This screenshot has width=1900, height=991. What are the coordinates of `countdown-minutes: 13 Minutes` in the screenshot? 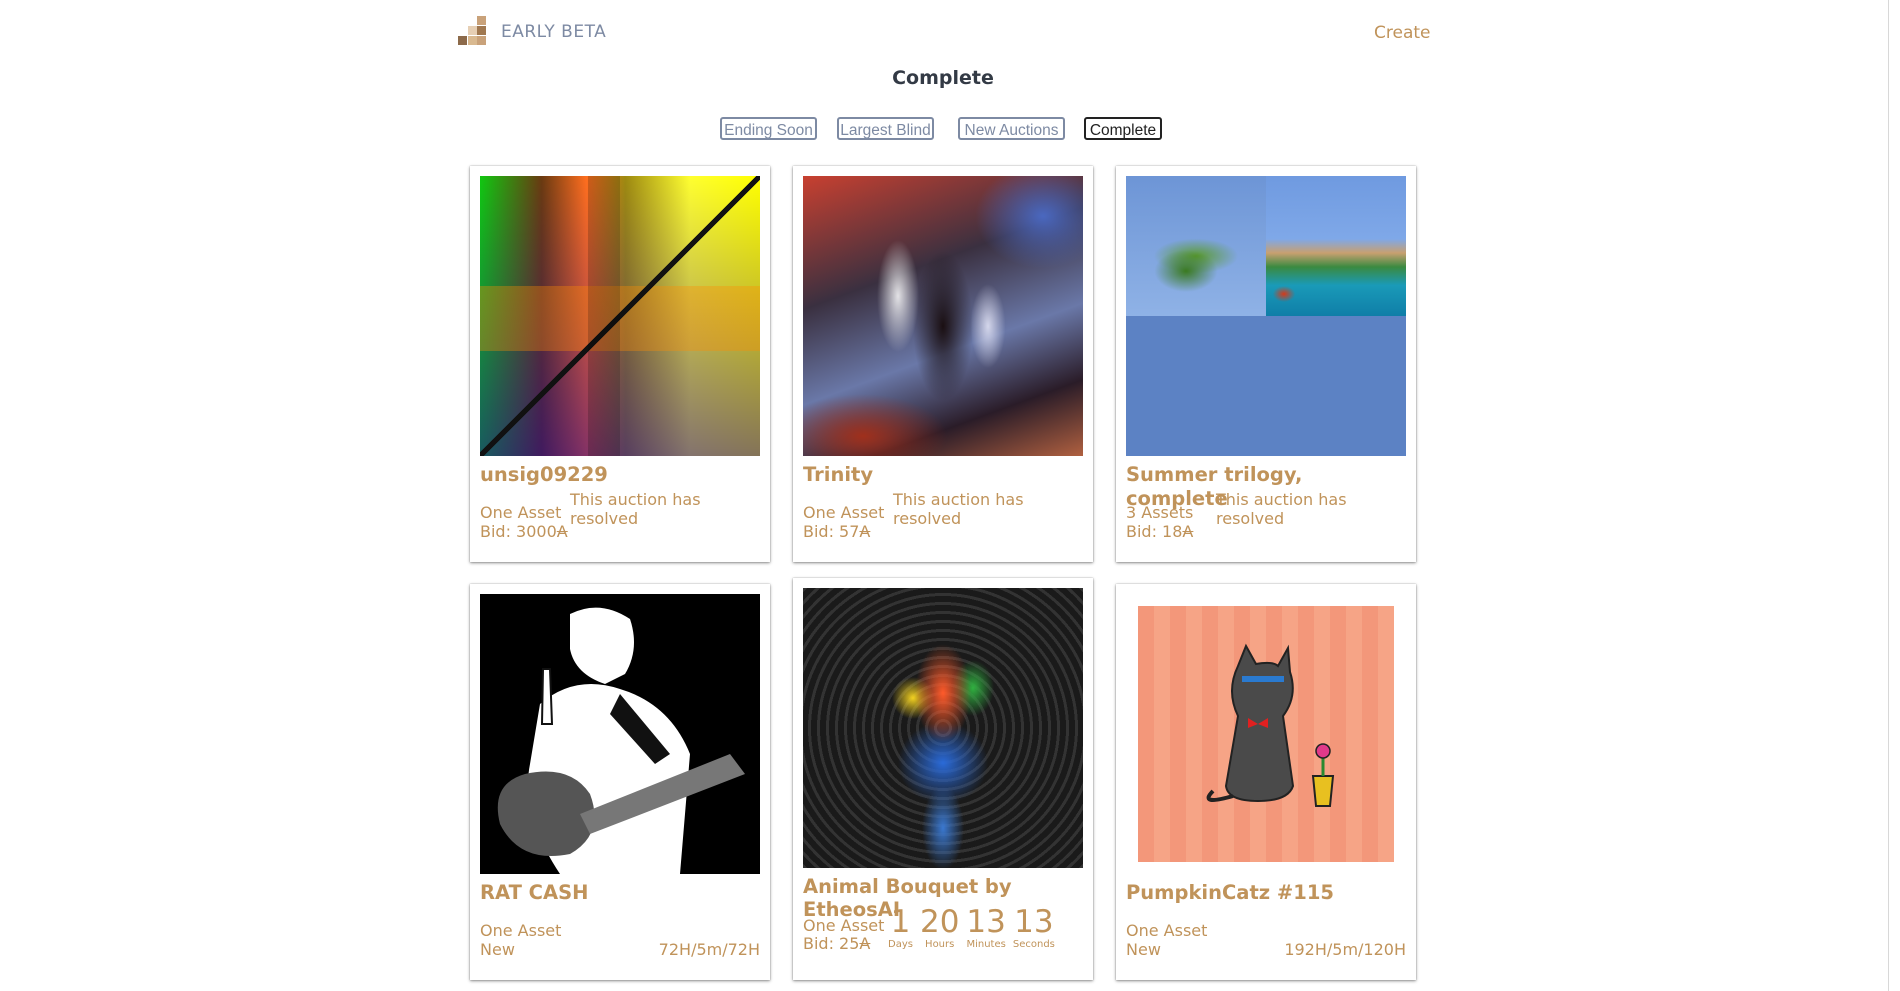 It's located at (985, 928).